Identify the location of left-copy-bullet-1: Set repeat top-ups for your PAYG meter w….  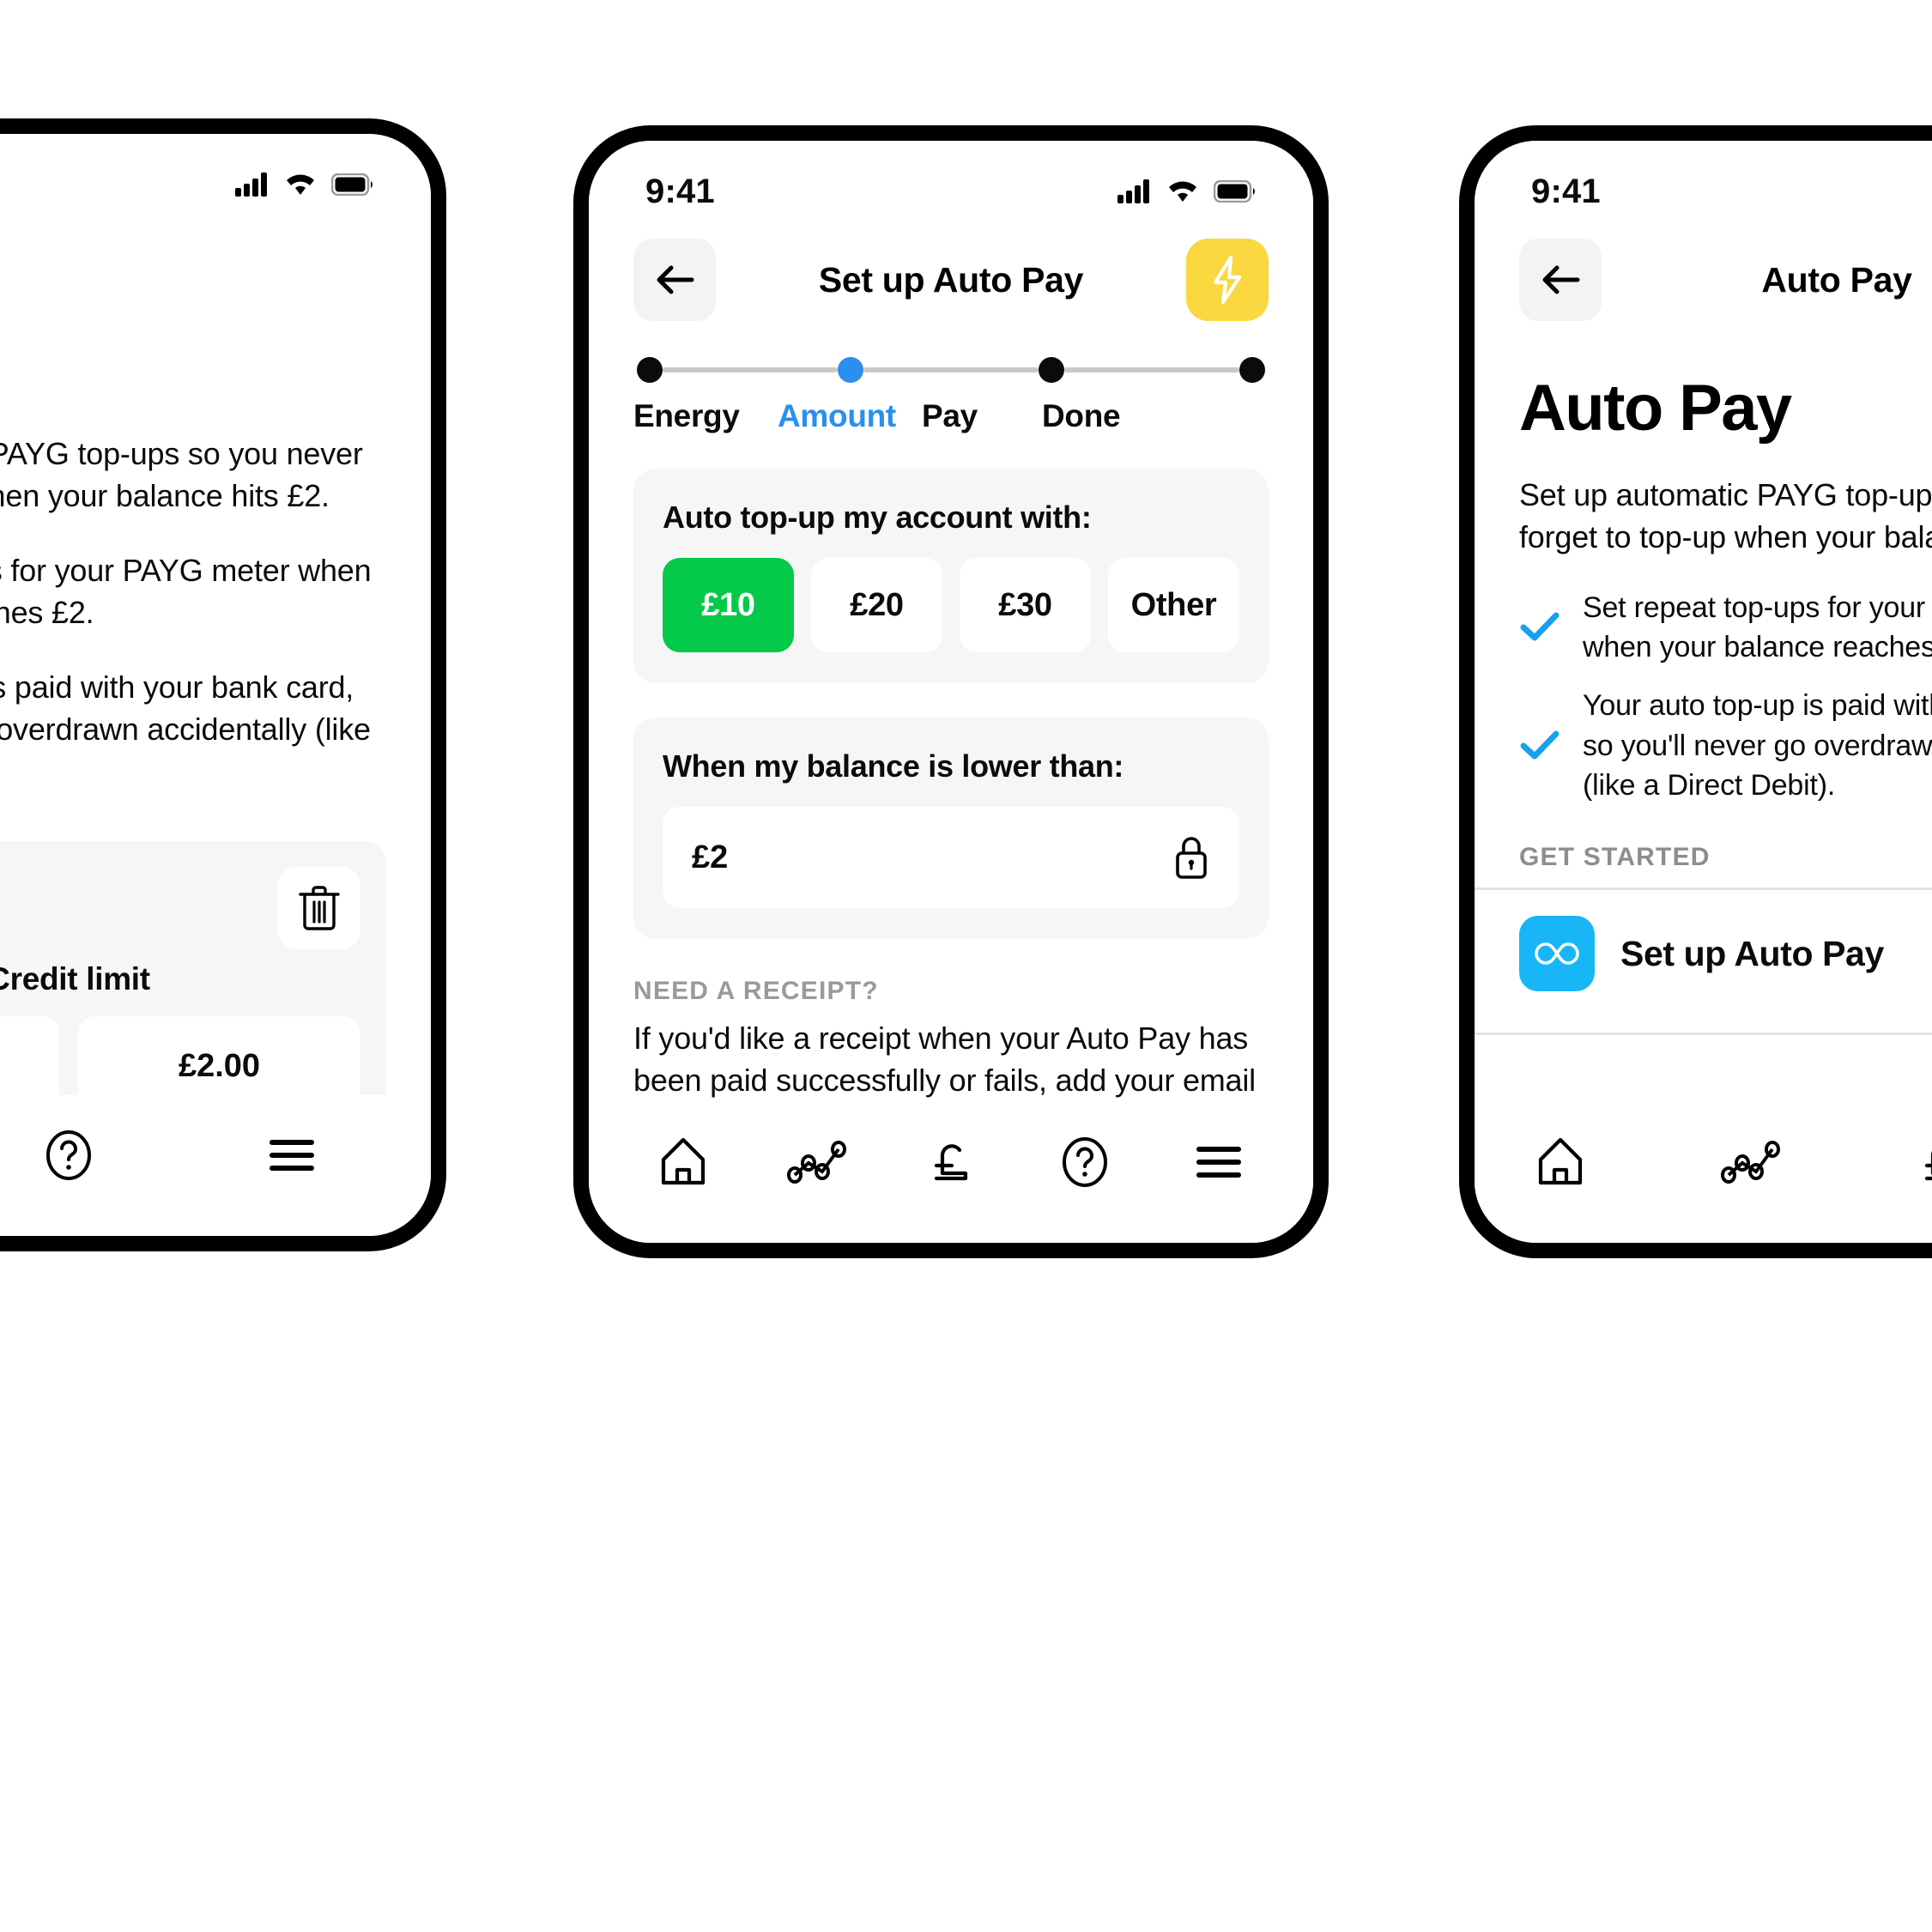
(186, 591).